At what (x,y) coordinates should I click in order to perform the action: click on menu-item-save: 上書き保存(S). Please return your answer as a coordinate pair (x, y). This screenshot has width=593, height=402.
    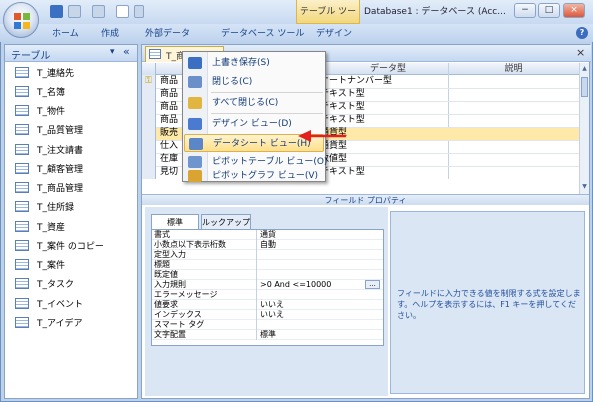
    Looking at the image, I should click on (254, 63).